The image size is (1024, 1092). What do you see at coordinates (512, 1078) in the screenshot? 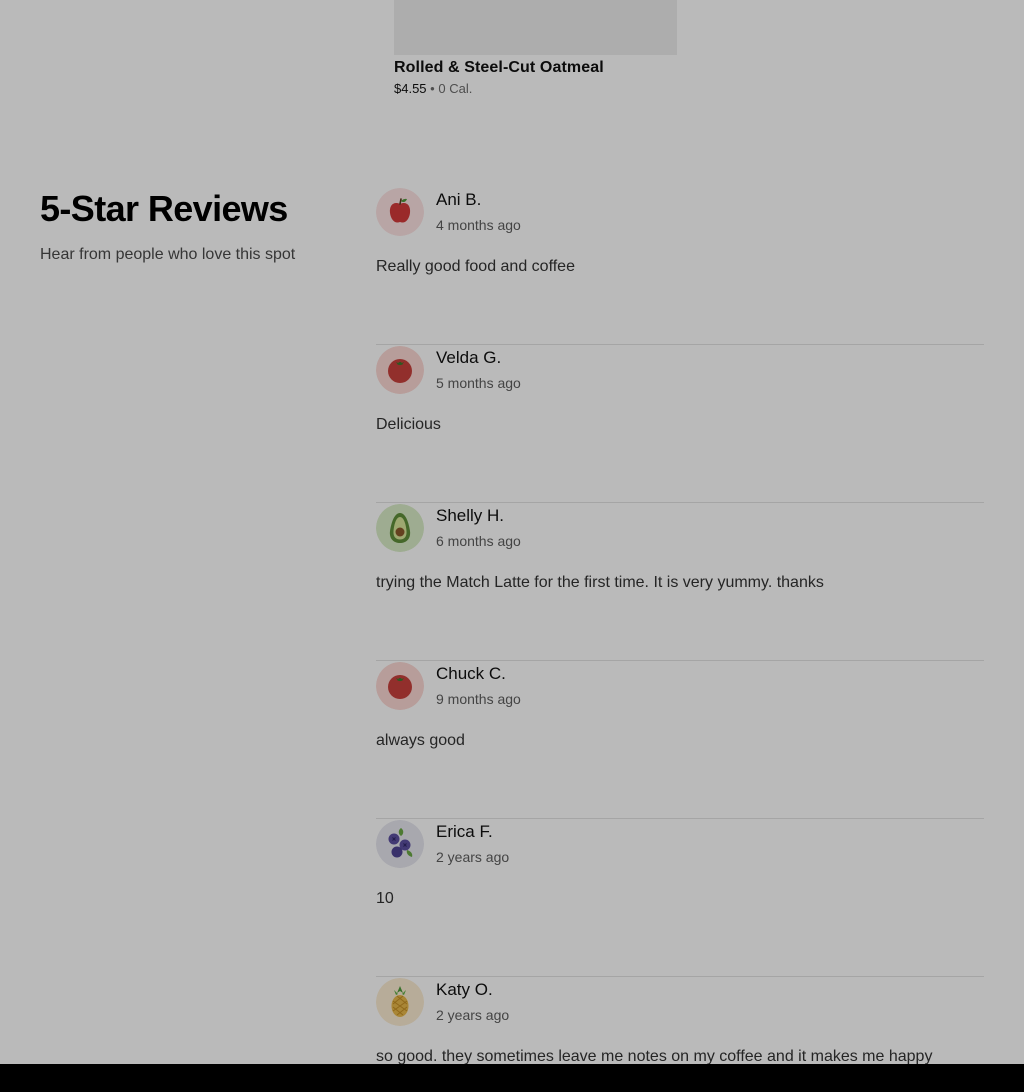
I see `bottom-black-bar` at bounding box center [512, 1078].